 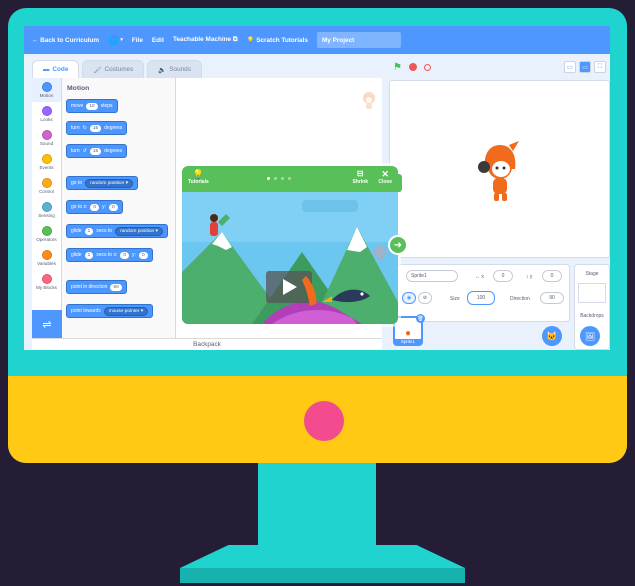 I want to click on block-go-to-xy: go to x: 0 y: 0, so click(x=94, y=207).